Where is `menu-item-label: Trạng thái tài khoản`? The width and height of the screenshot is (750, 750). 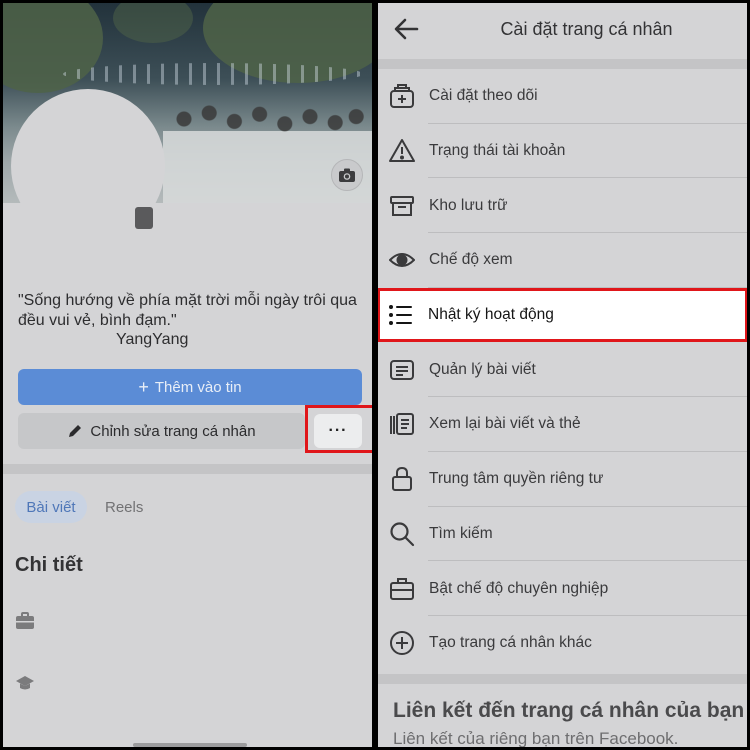
menu-item-label: Trạng thái tài khoản is located at coordinates (497, 151).